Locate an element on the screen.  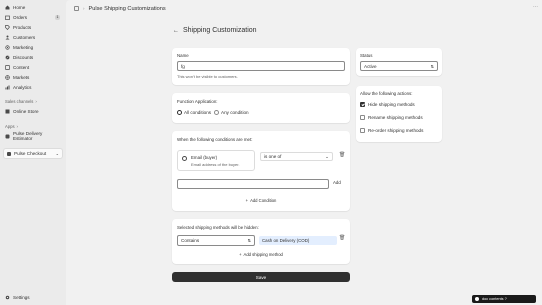
save-button: Save is located at coordinates (261, 277).